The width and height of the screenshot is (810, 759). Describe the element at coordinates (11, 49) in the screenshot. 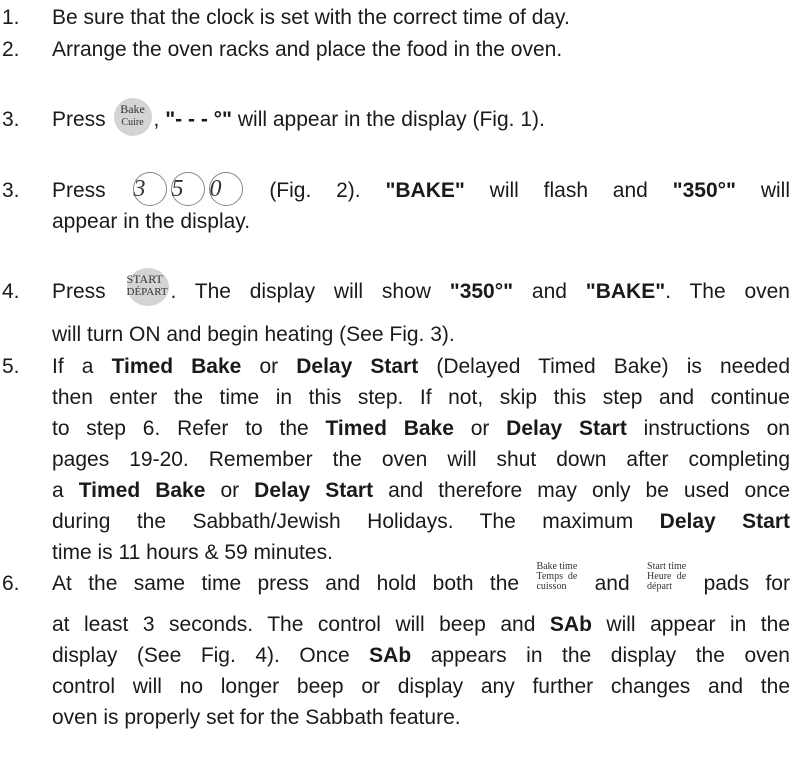

I see `step-number: 2.` at that location.